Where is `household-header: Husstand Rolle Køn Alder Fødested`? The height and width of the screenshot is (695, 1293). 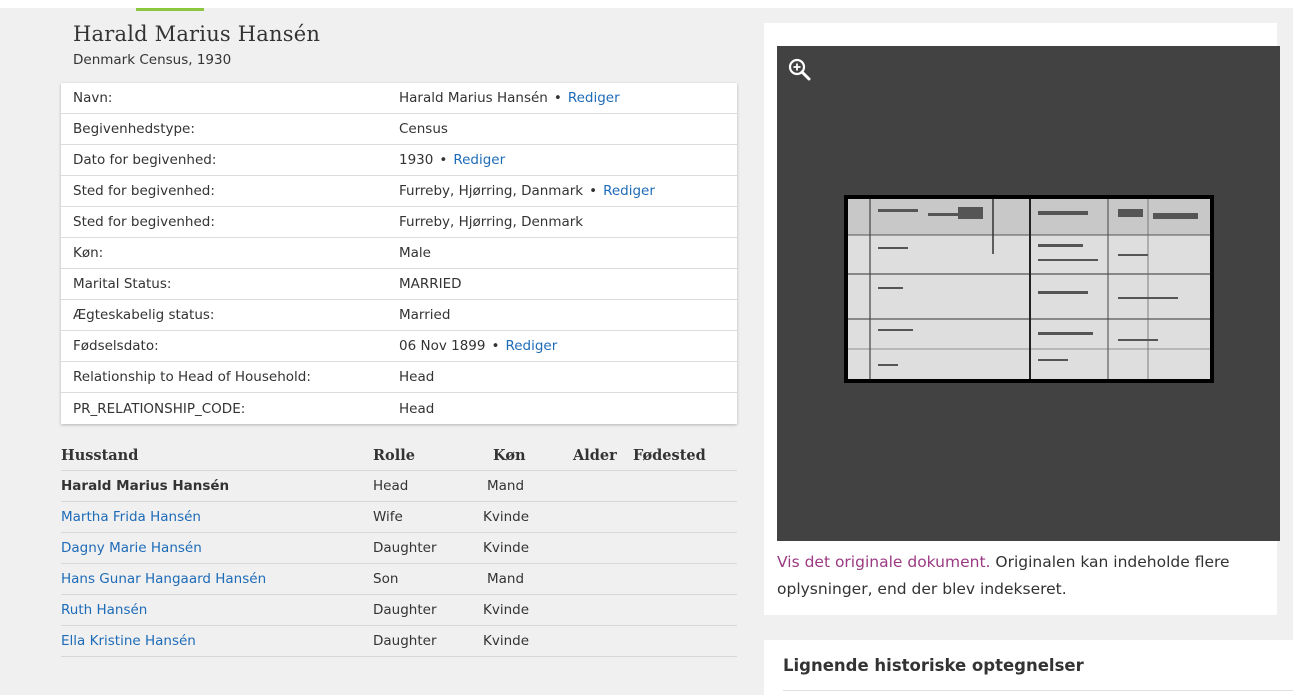 household-header: Husstand Rolle Køn Alder Fødested is located at coordinates (399, 456).